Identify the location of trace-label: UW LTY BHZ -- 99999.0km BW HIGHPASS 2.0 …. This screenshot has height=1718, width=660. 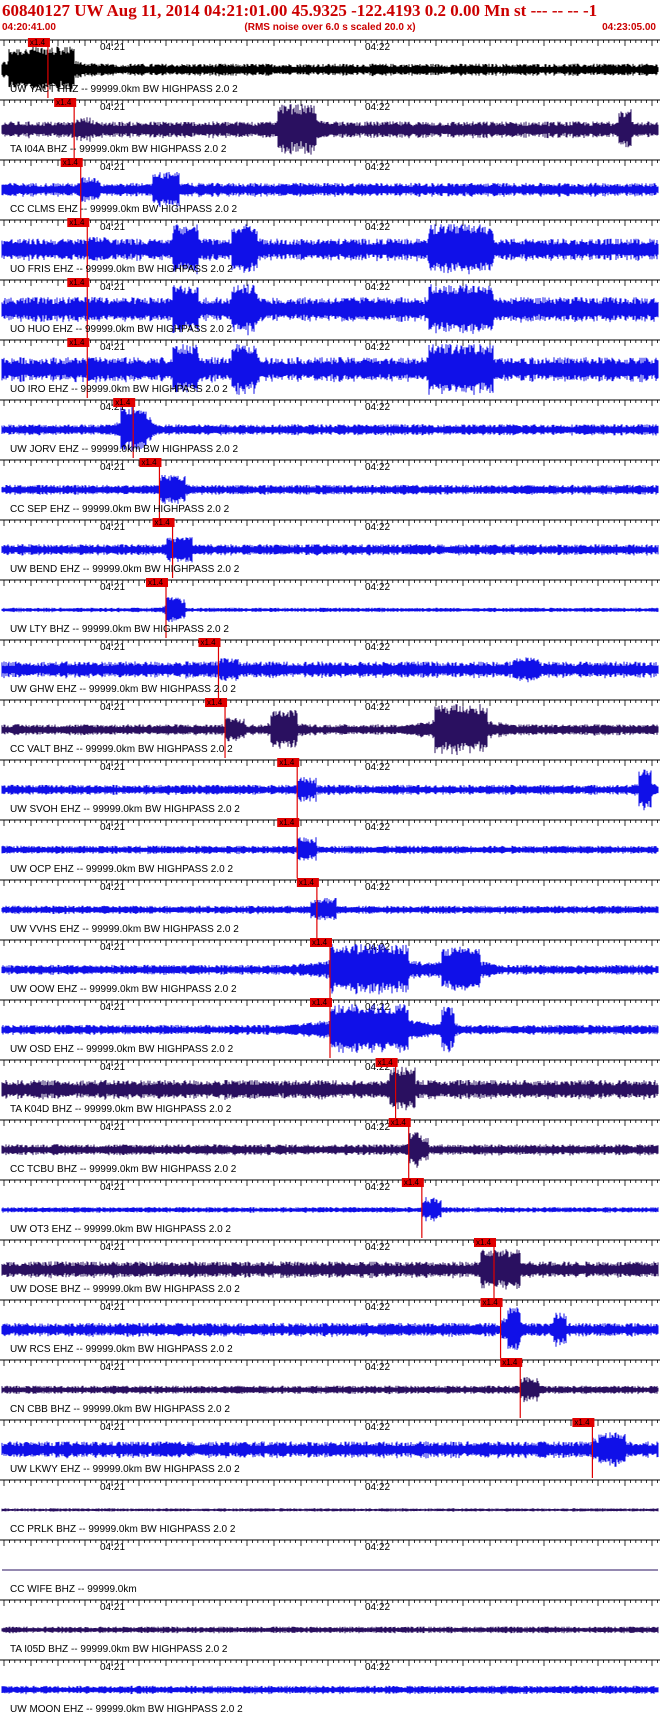
(119, 629).